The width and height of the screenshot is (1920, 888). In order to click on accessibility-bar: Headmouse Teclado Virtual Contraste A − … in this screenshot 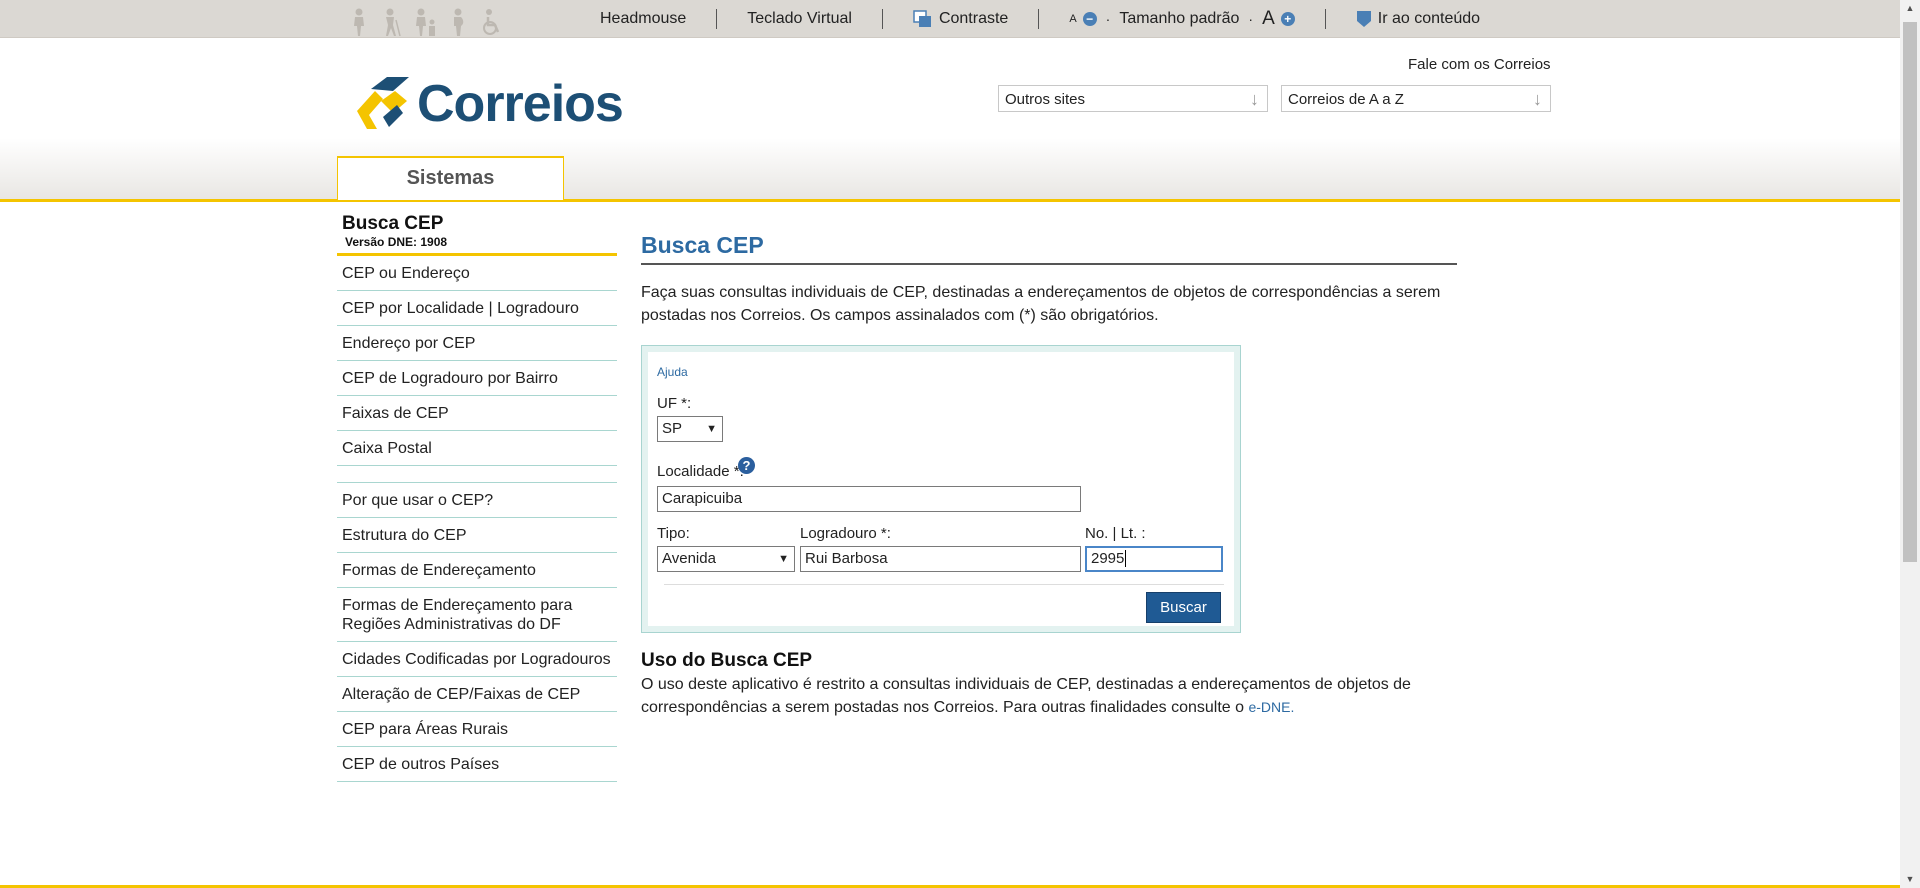, I will do `click(950, 19)`.